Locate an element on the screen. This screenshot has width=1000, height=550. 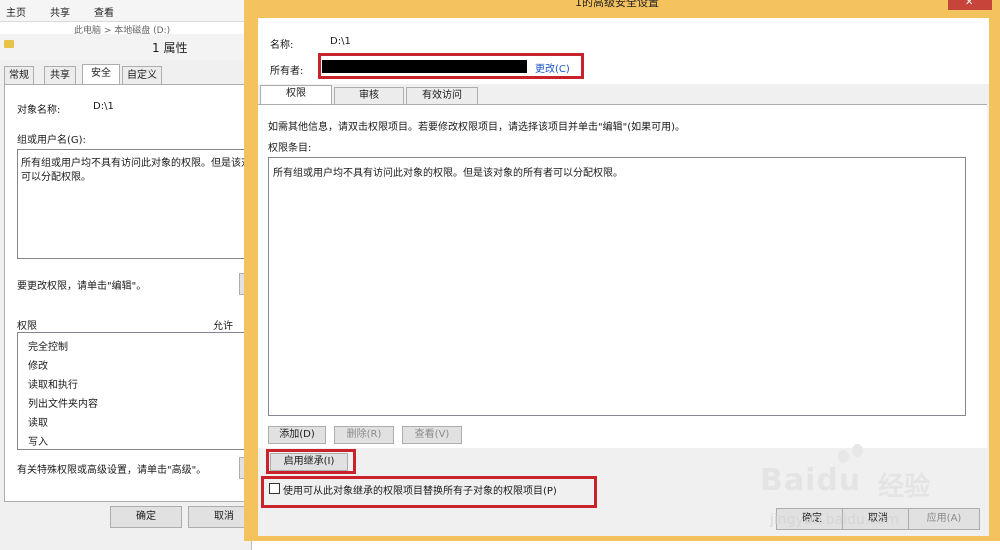
adv-apply-button: 应用(A) is located at coordinates (944, 519).